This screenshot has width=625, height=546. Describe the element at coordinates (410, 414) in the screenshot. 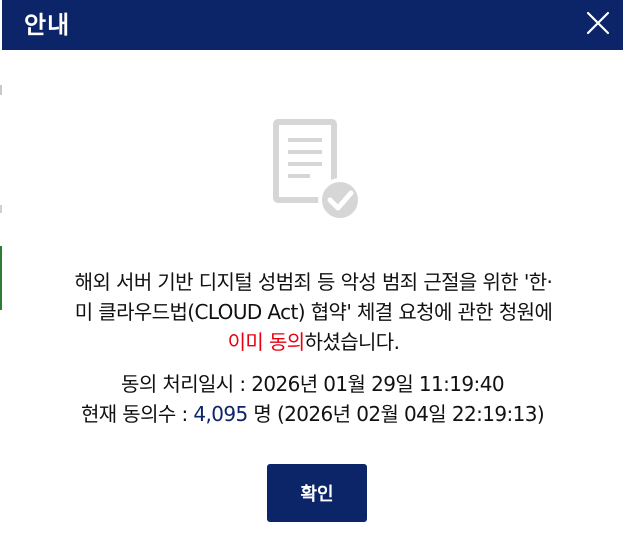

I see `count-datetime: (2026년 02월 04일 22:19:13)` at that location.